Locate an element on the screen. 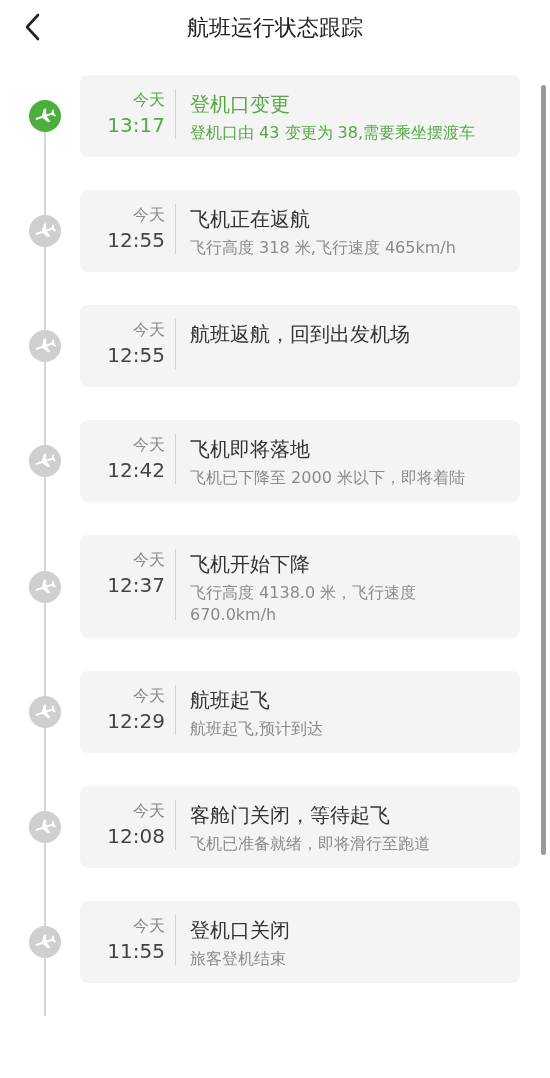 This screenshot has height=1078, width=550. event-detail: 飞行高度 4138.0 米，飞行速度 670.0km/h is located at coordinates (304, 604).